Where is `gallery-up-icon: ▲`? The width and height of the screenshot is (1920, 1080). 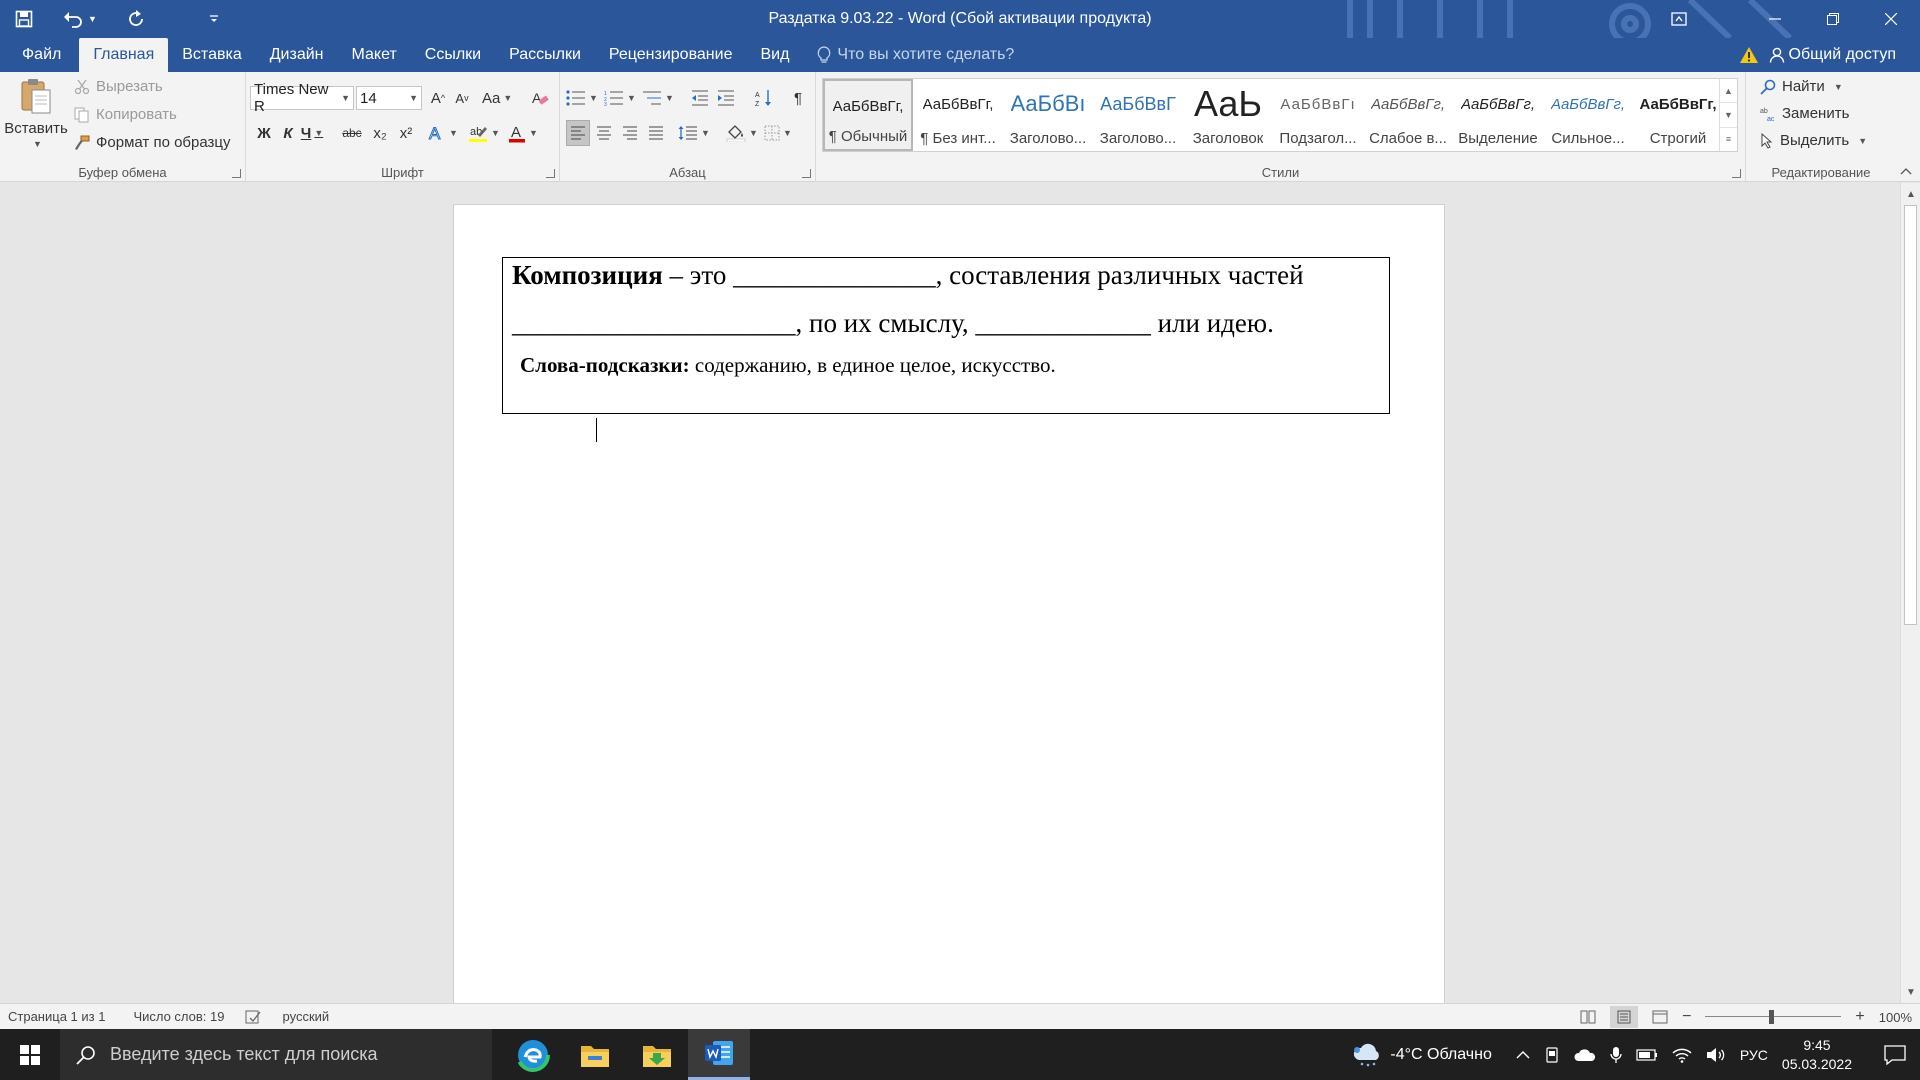
gallery-up-icon: ▲ is located at coordinates (1728, 91).